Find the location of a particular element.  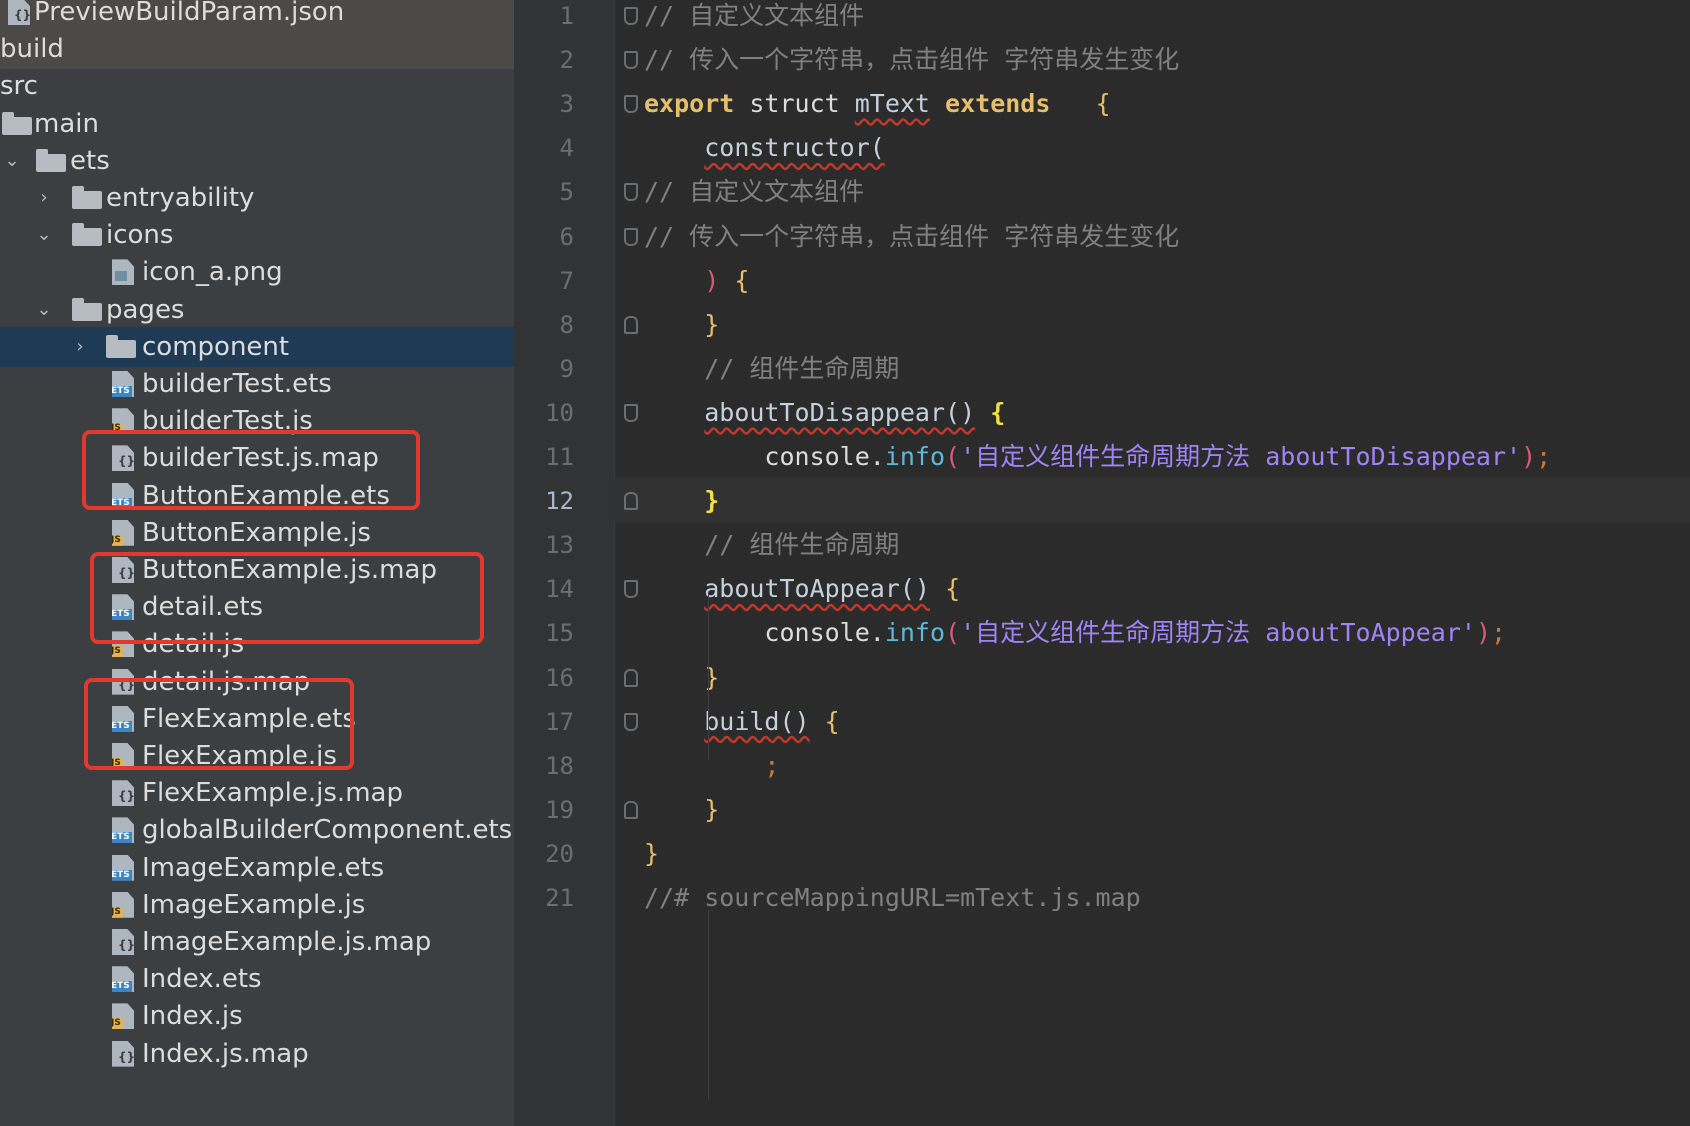

line-number: 4 is located at coordinates (566, 148).